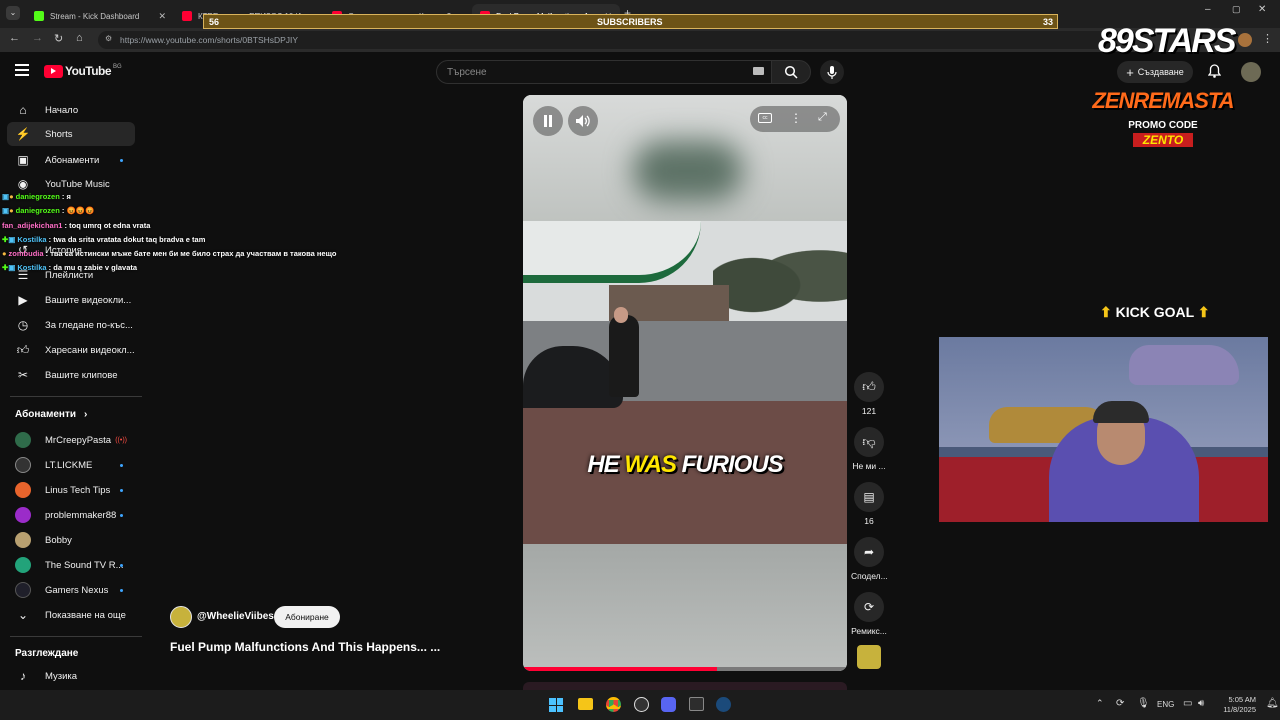 The width and height of the screenshot is (1280, 720). I want to click on subscription-channel: MrCreepyPasta ((•)), so click(71, 440).